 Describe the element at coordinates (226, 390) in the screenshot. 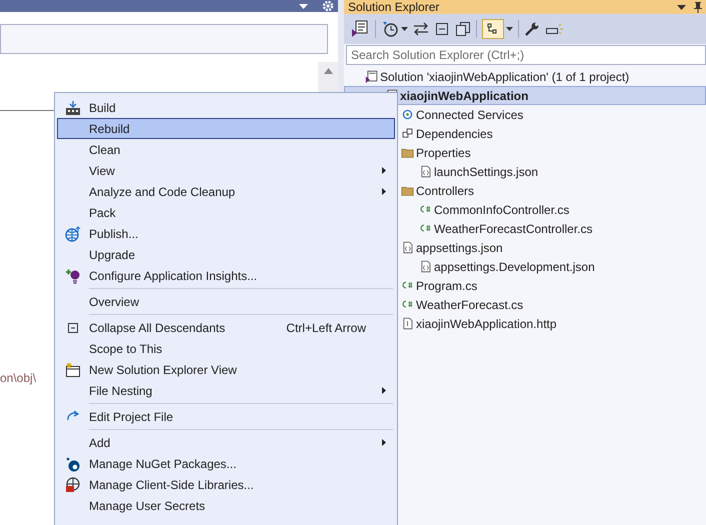

I see `menu-item: File Nesting` at that location.